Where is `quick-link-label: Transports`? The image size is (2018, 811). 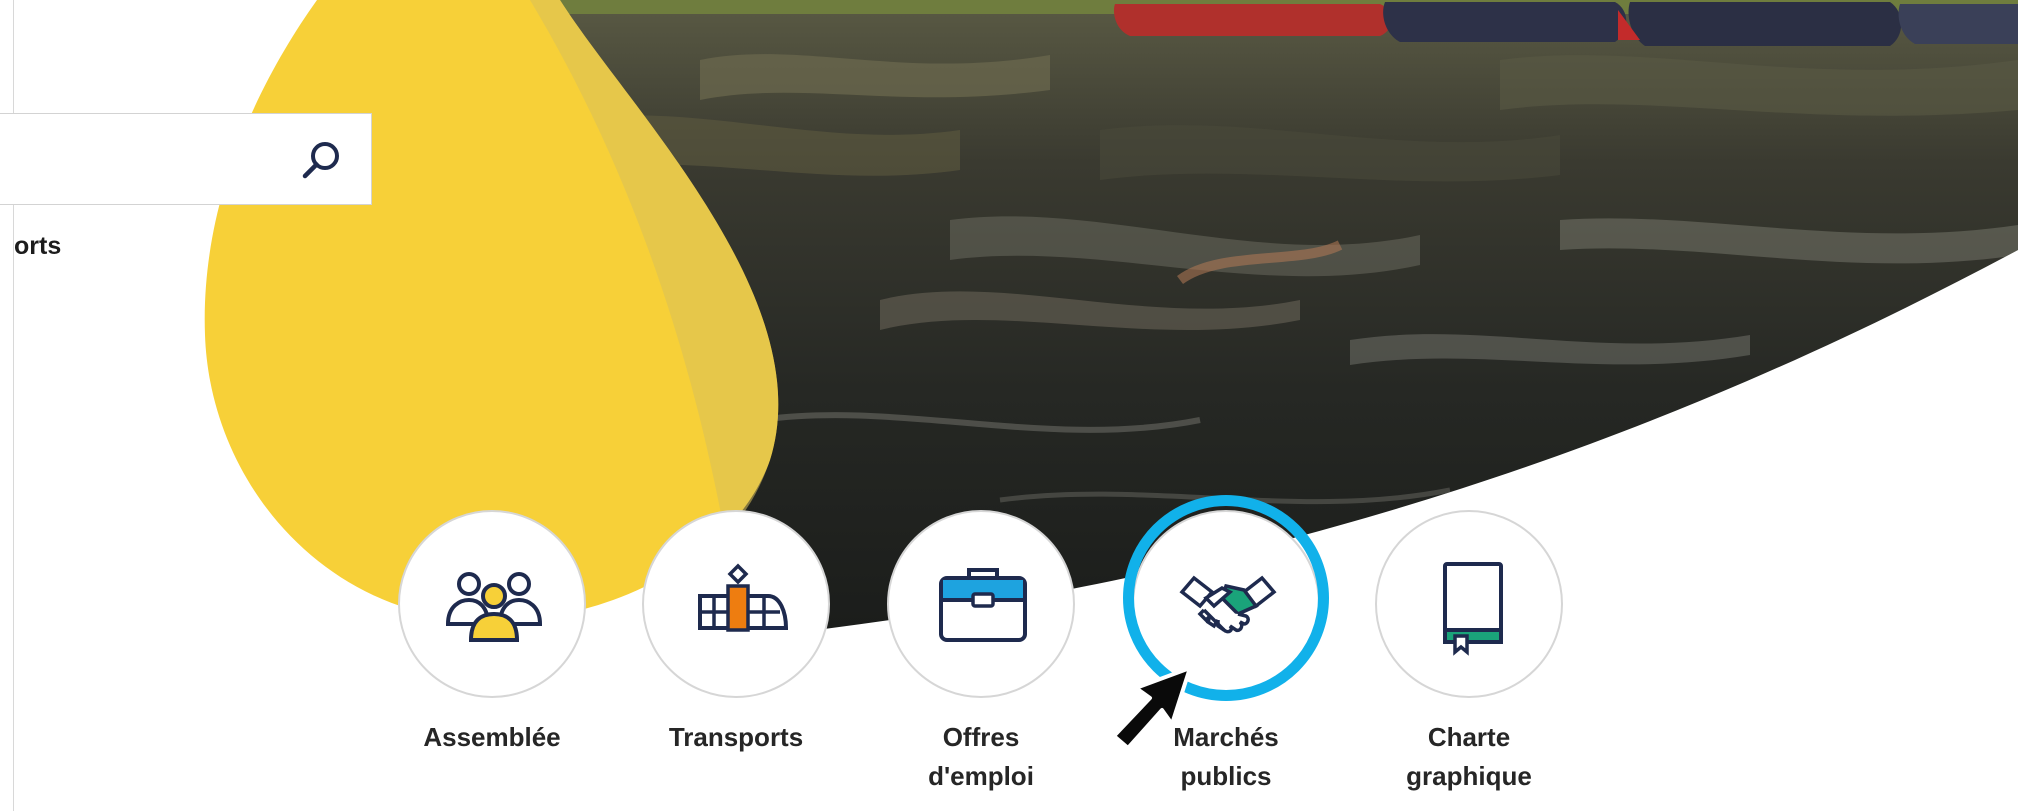
quick-link-label: Transports is located at coordinates (736, 737).